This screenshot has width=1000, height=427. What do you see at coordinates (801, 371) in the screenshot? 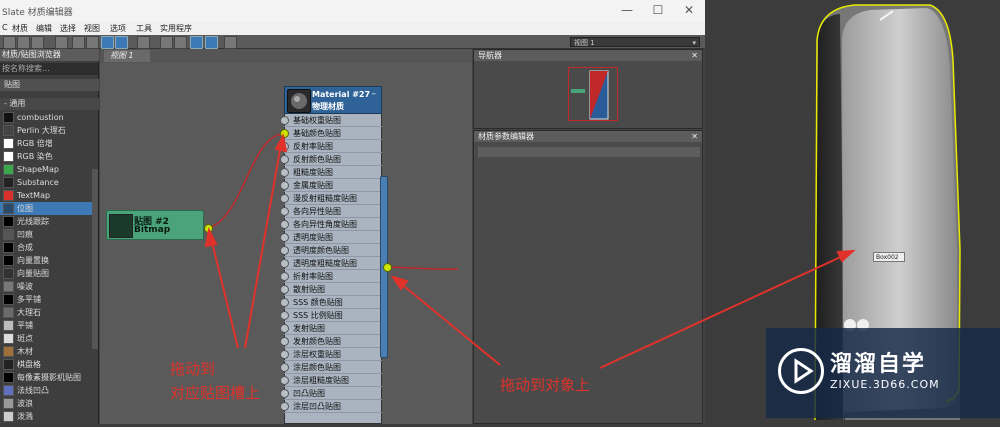
I see `play-logo-icon` at bounding box center [801, 371].